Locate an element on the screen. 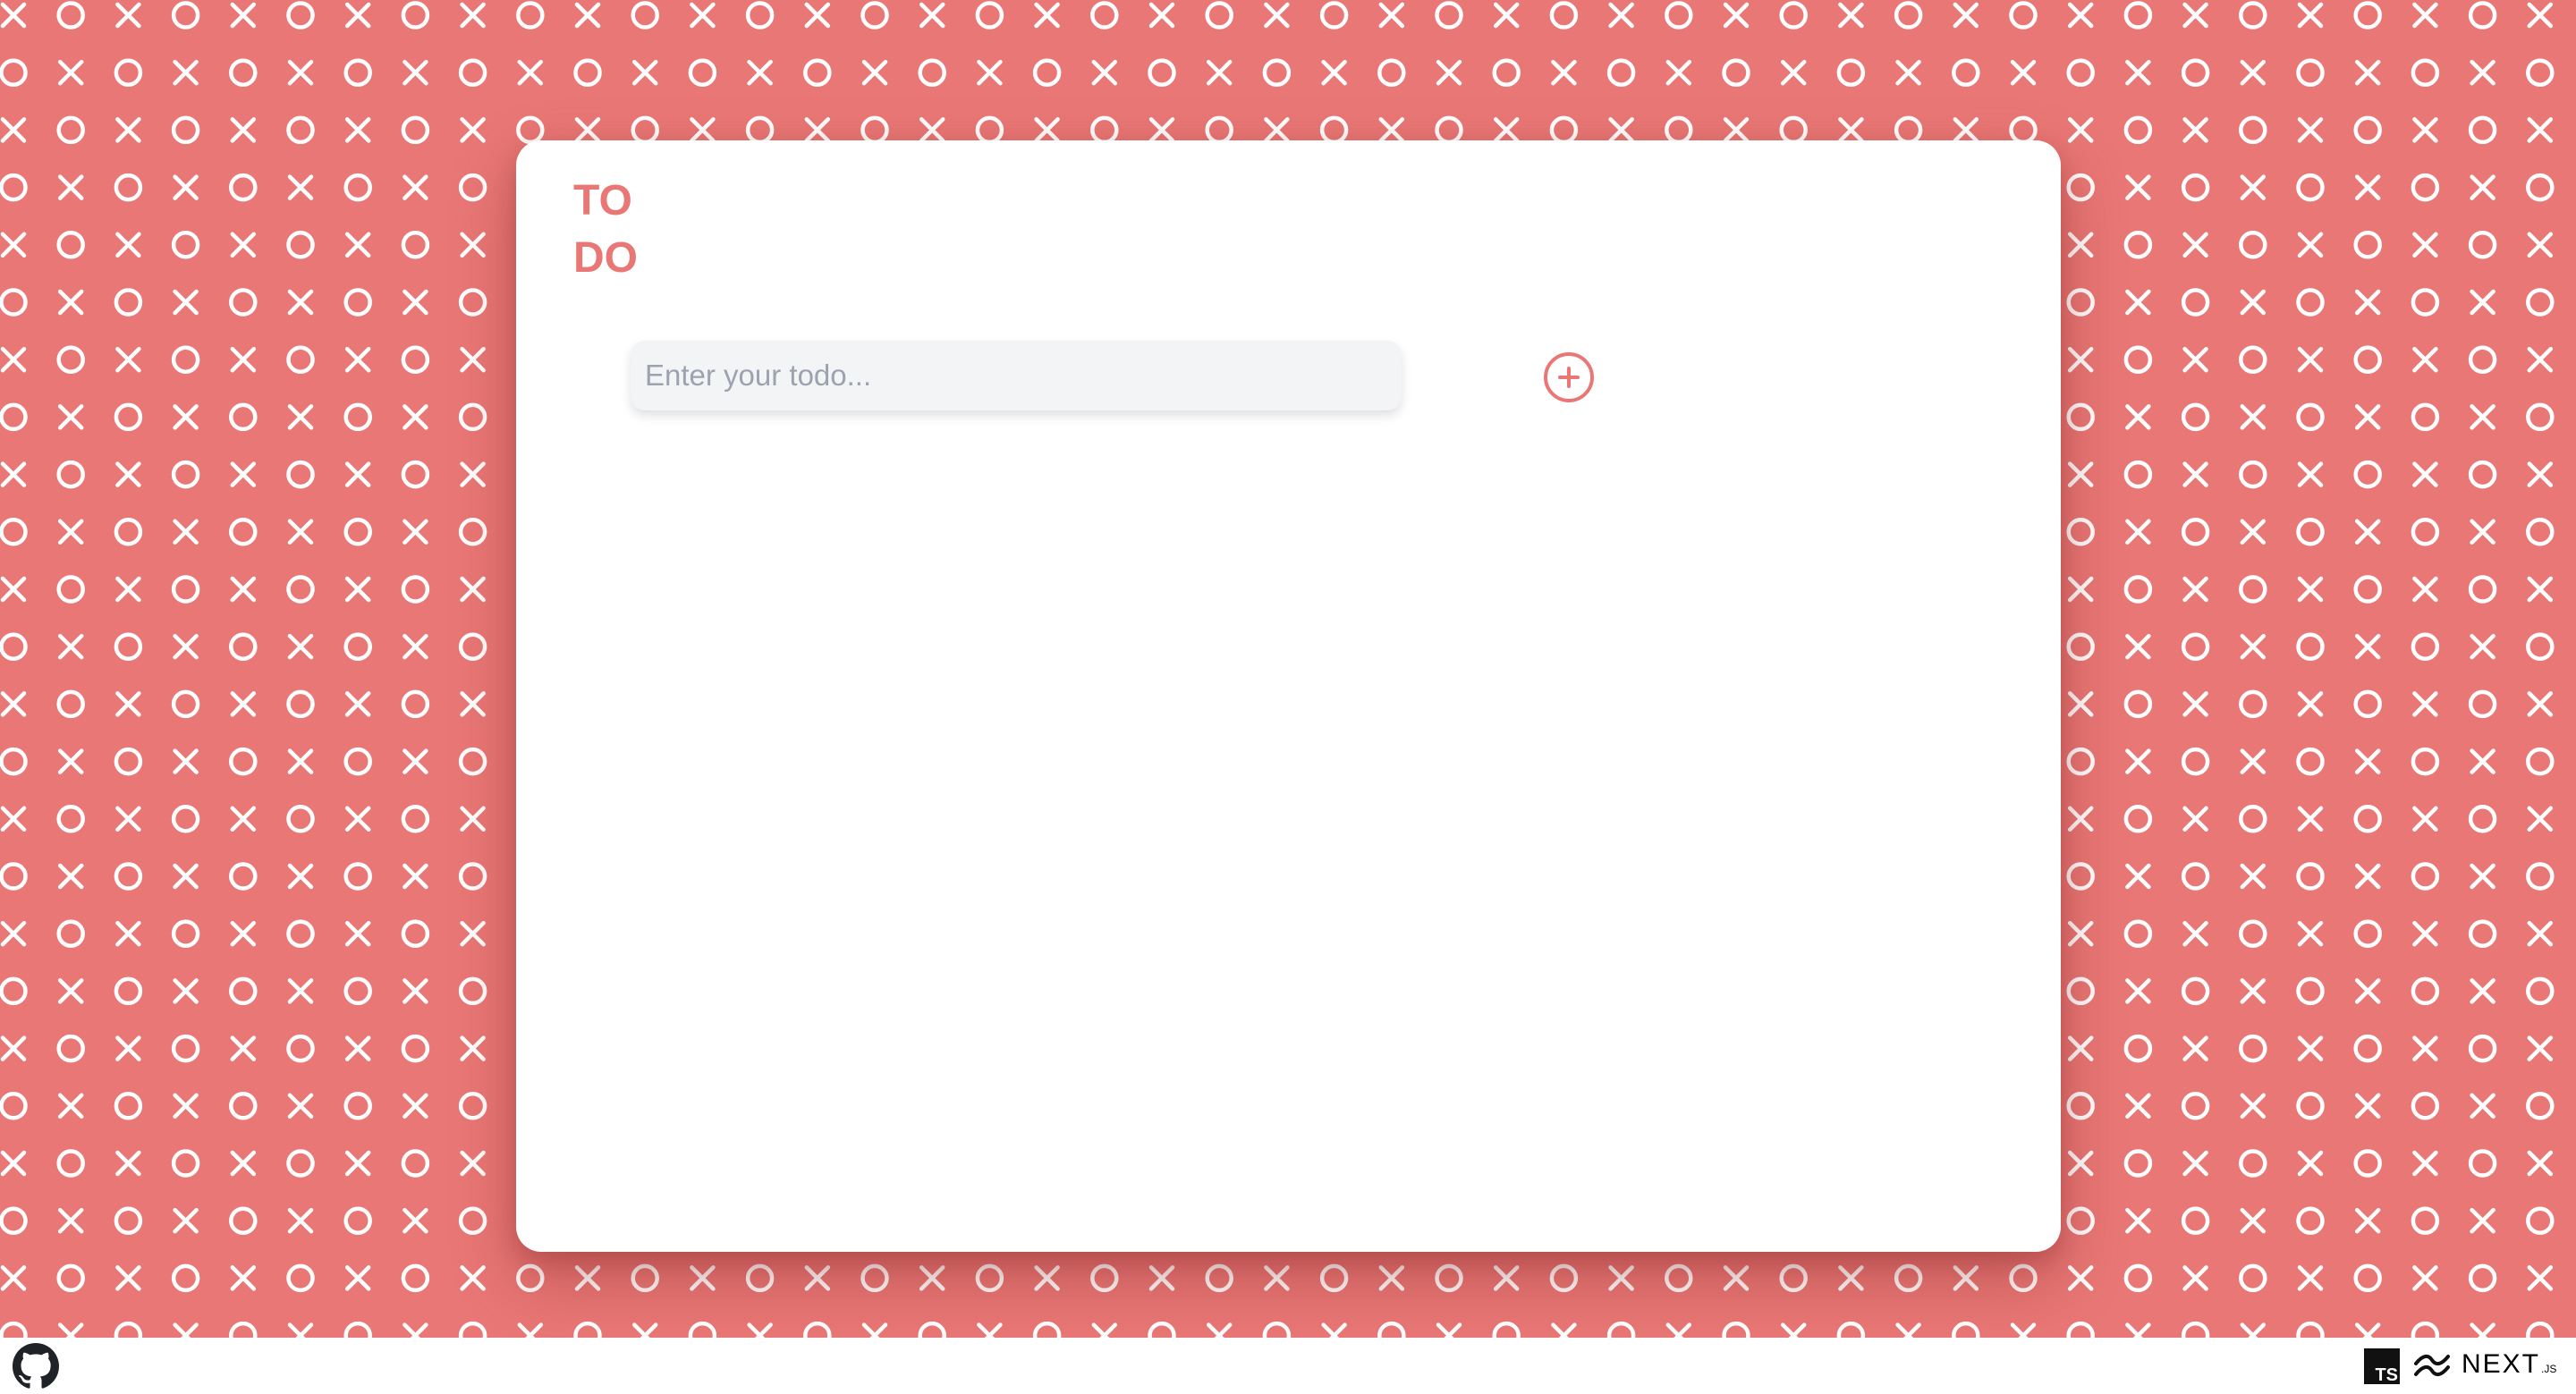 Image resolution: width=2576 pixels, height=1394 pixels. typescript-badge-text: TS is located at coordinates (2386, 1374).